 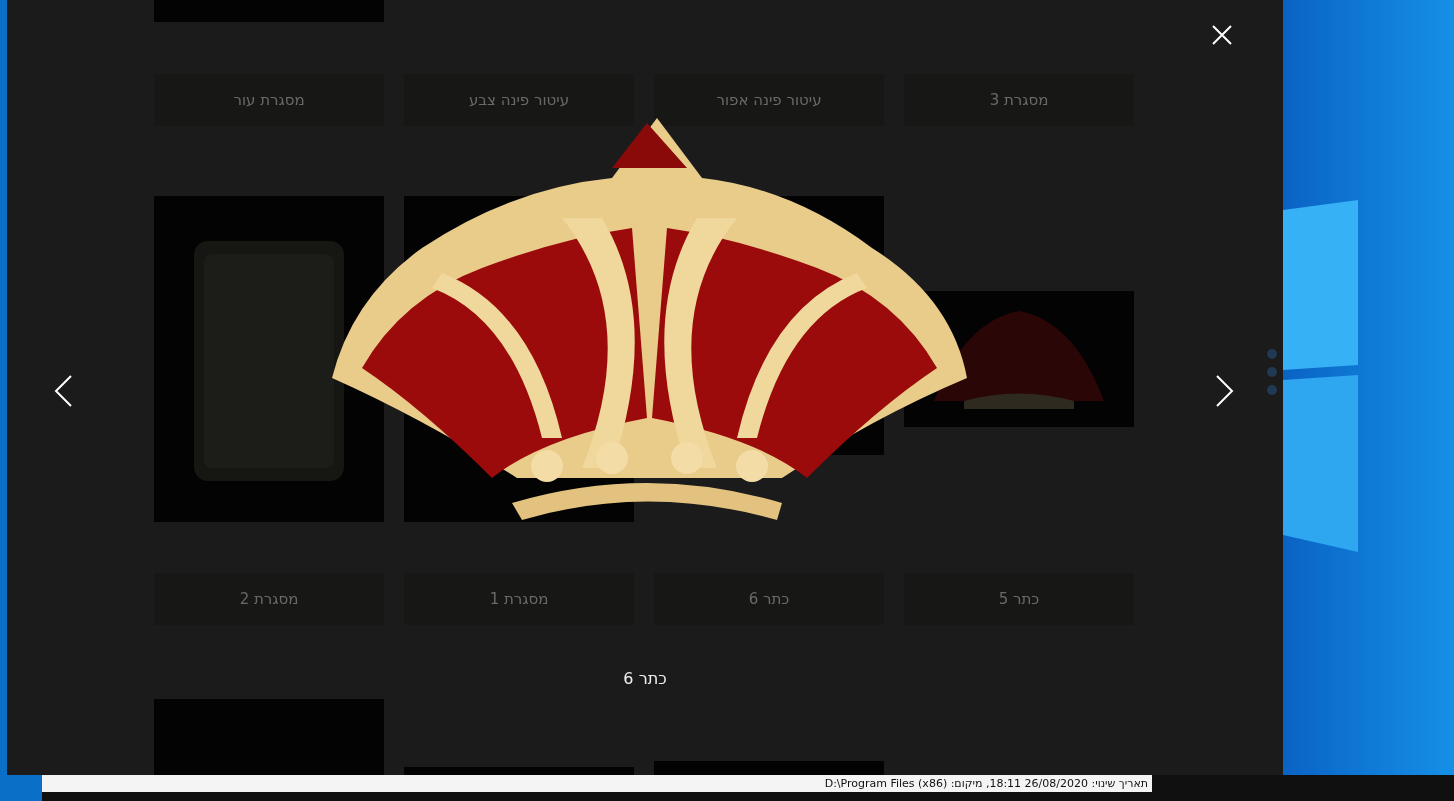 What do you see at coordinates (769, 599) in the screenshot?
I see `item-label: כתר 6` at bounding box center [769, 599].